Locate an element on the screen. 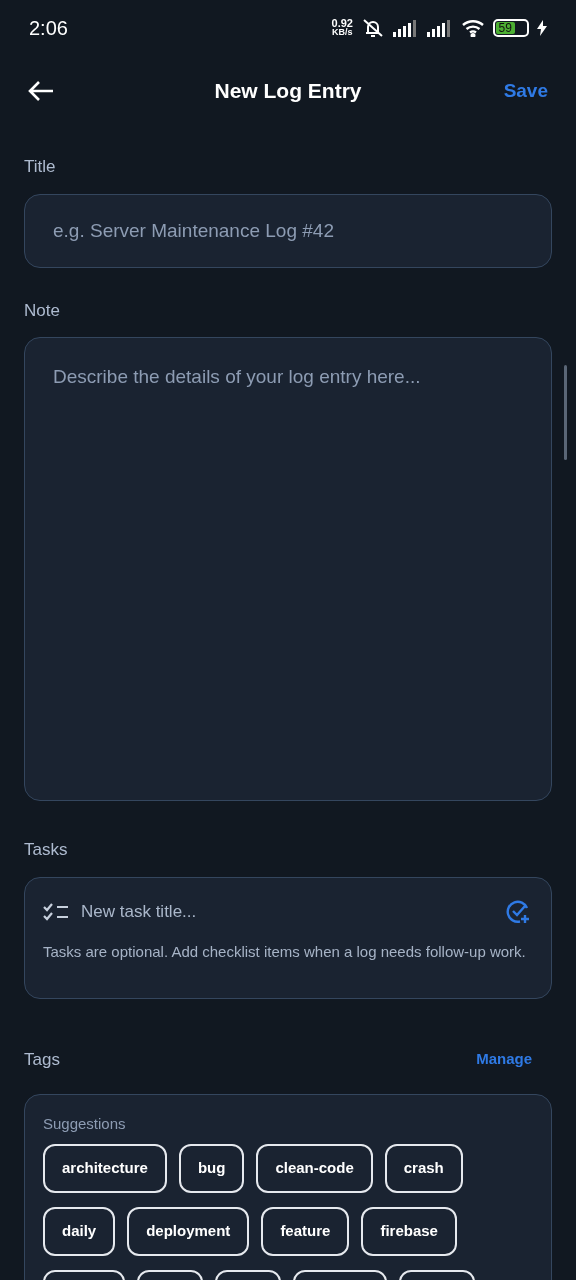 This screenshot has width=576, height=1280. page-title: New Log Entry is located at coordinates (288, 91).